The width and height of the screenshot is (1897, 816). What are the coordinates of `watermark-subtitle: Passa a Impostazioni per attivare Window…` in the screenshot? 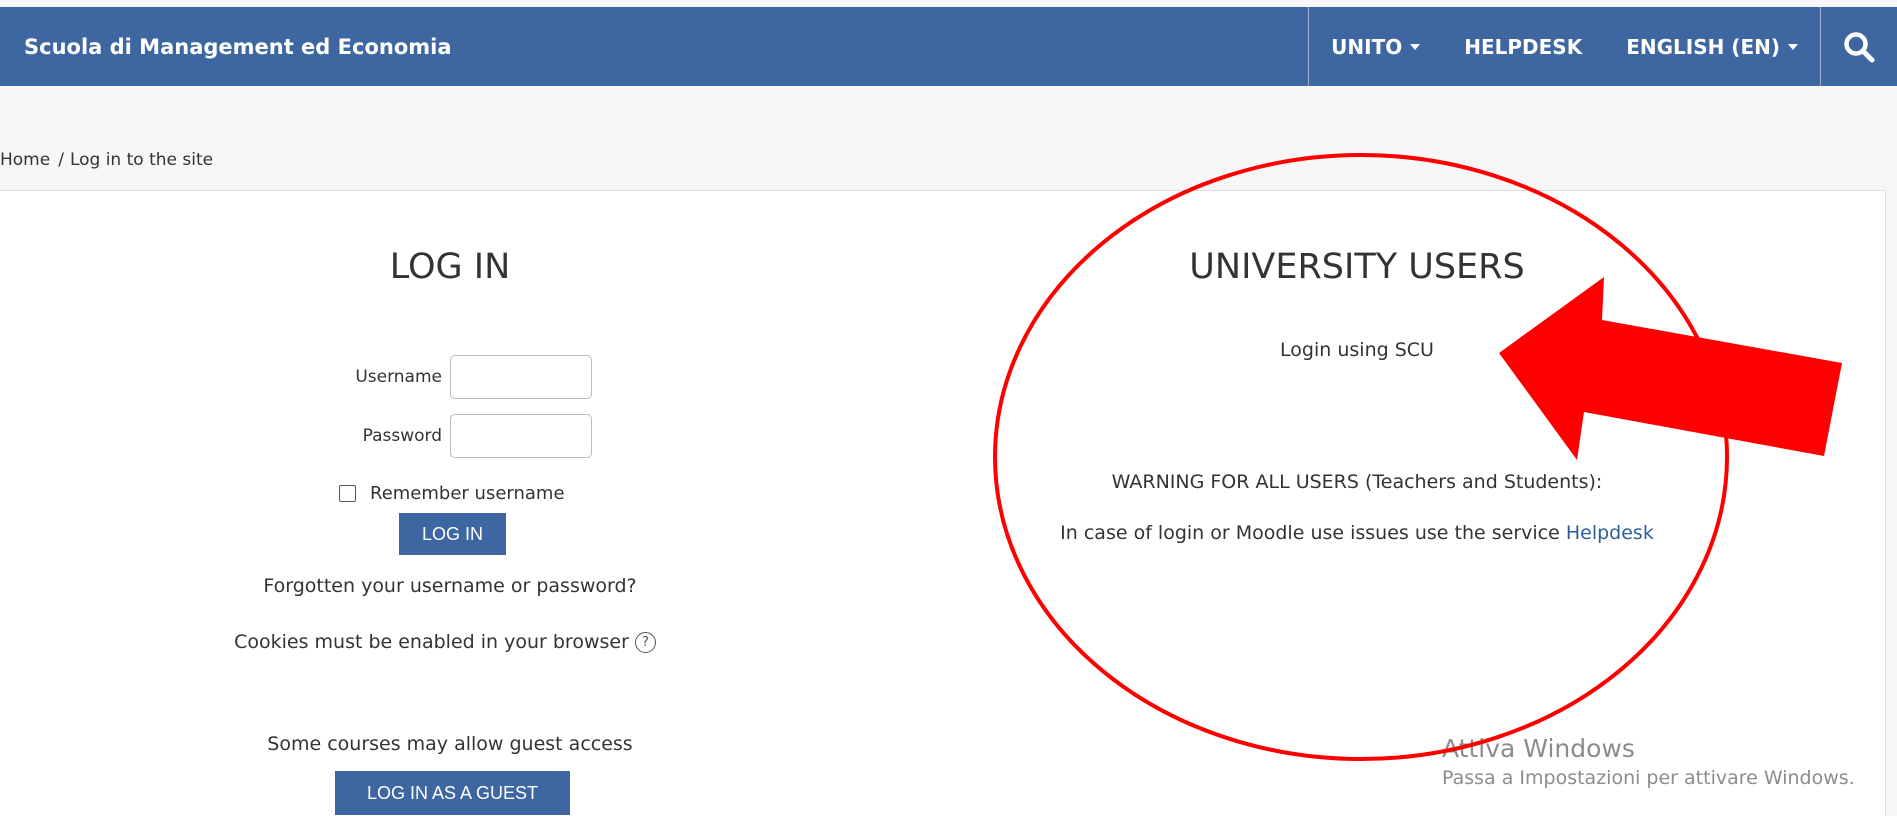 It's located at (1648, 778).